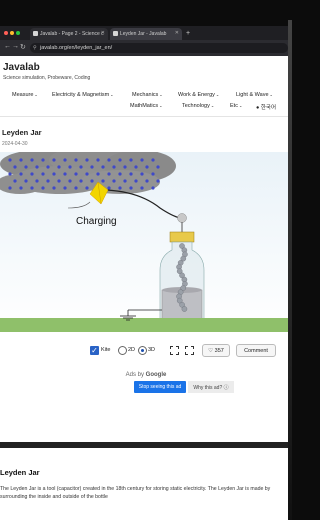 The height and width of the screenshot is (520, 320). What do you see at coordinates (184, 309) in the screenshot?
I see `chain-link` at bounding box center [184, 309].